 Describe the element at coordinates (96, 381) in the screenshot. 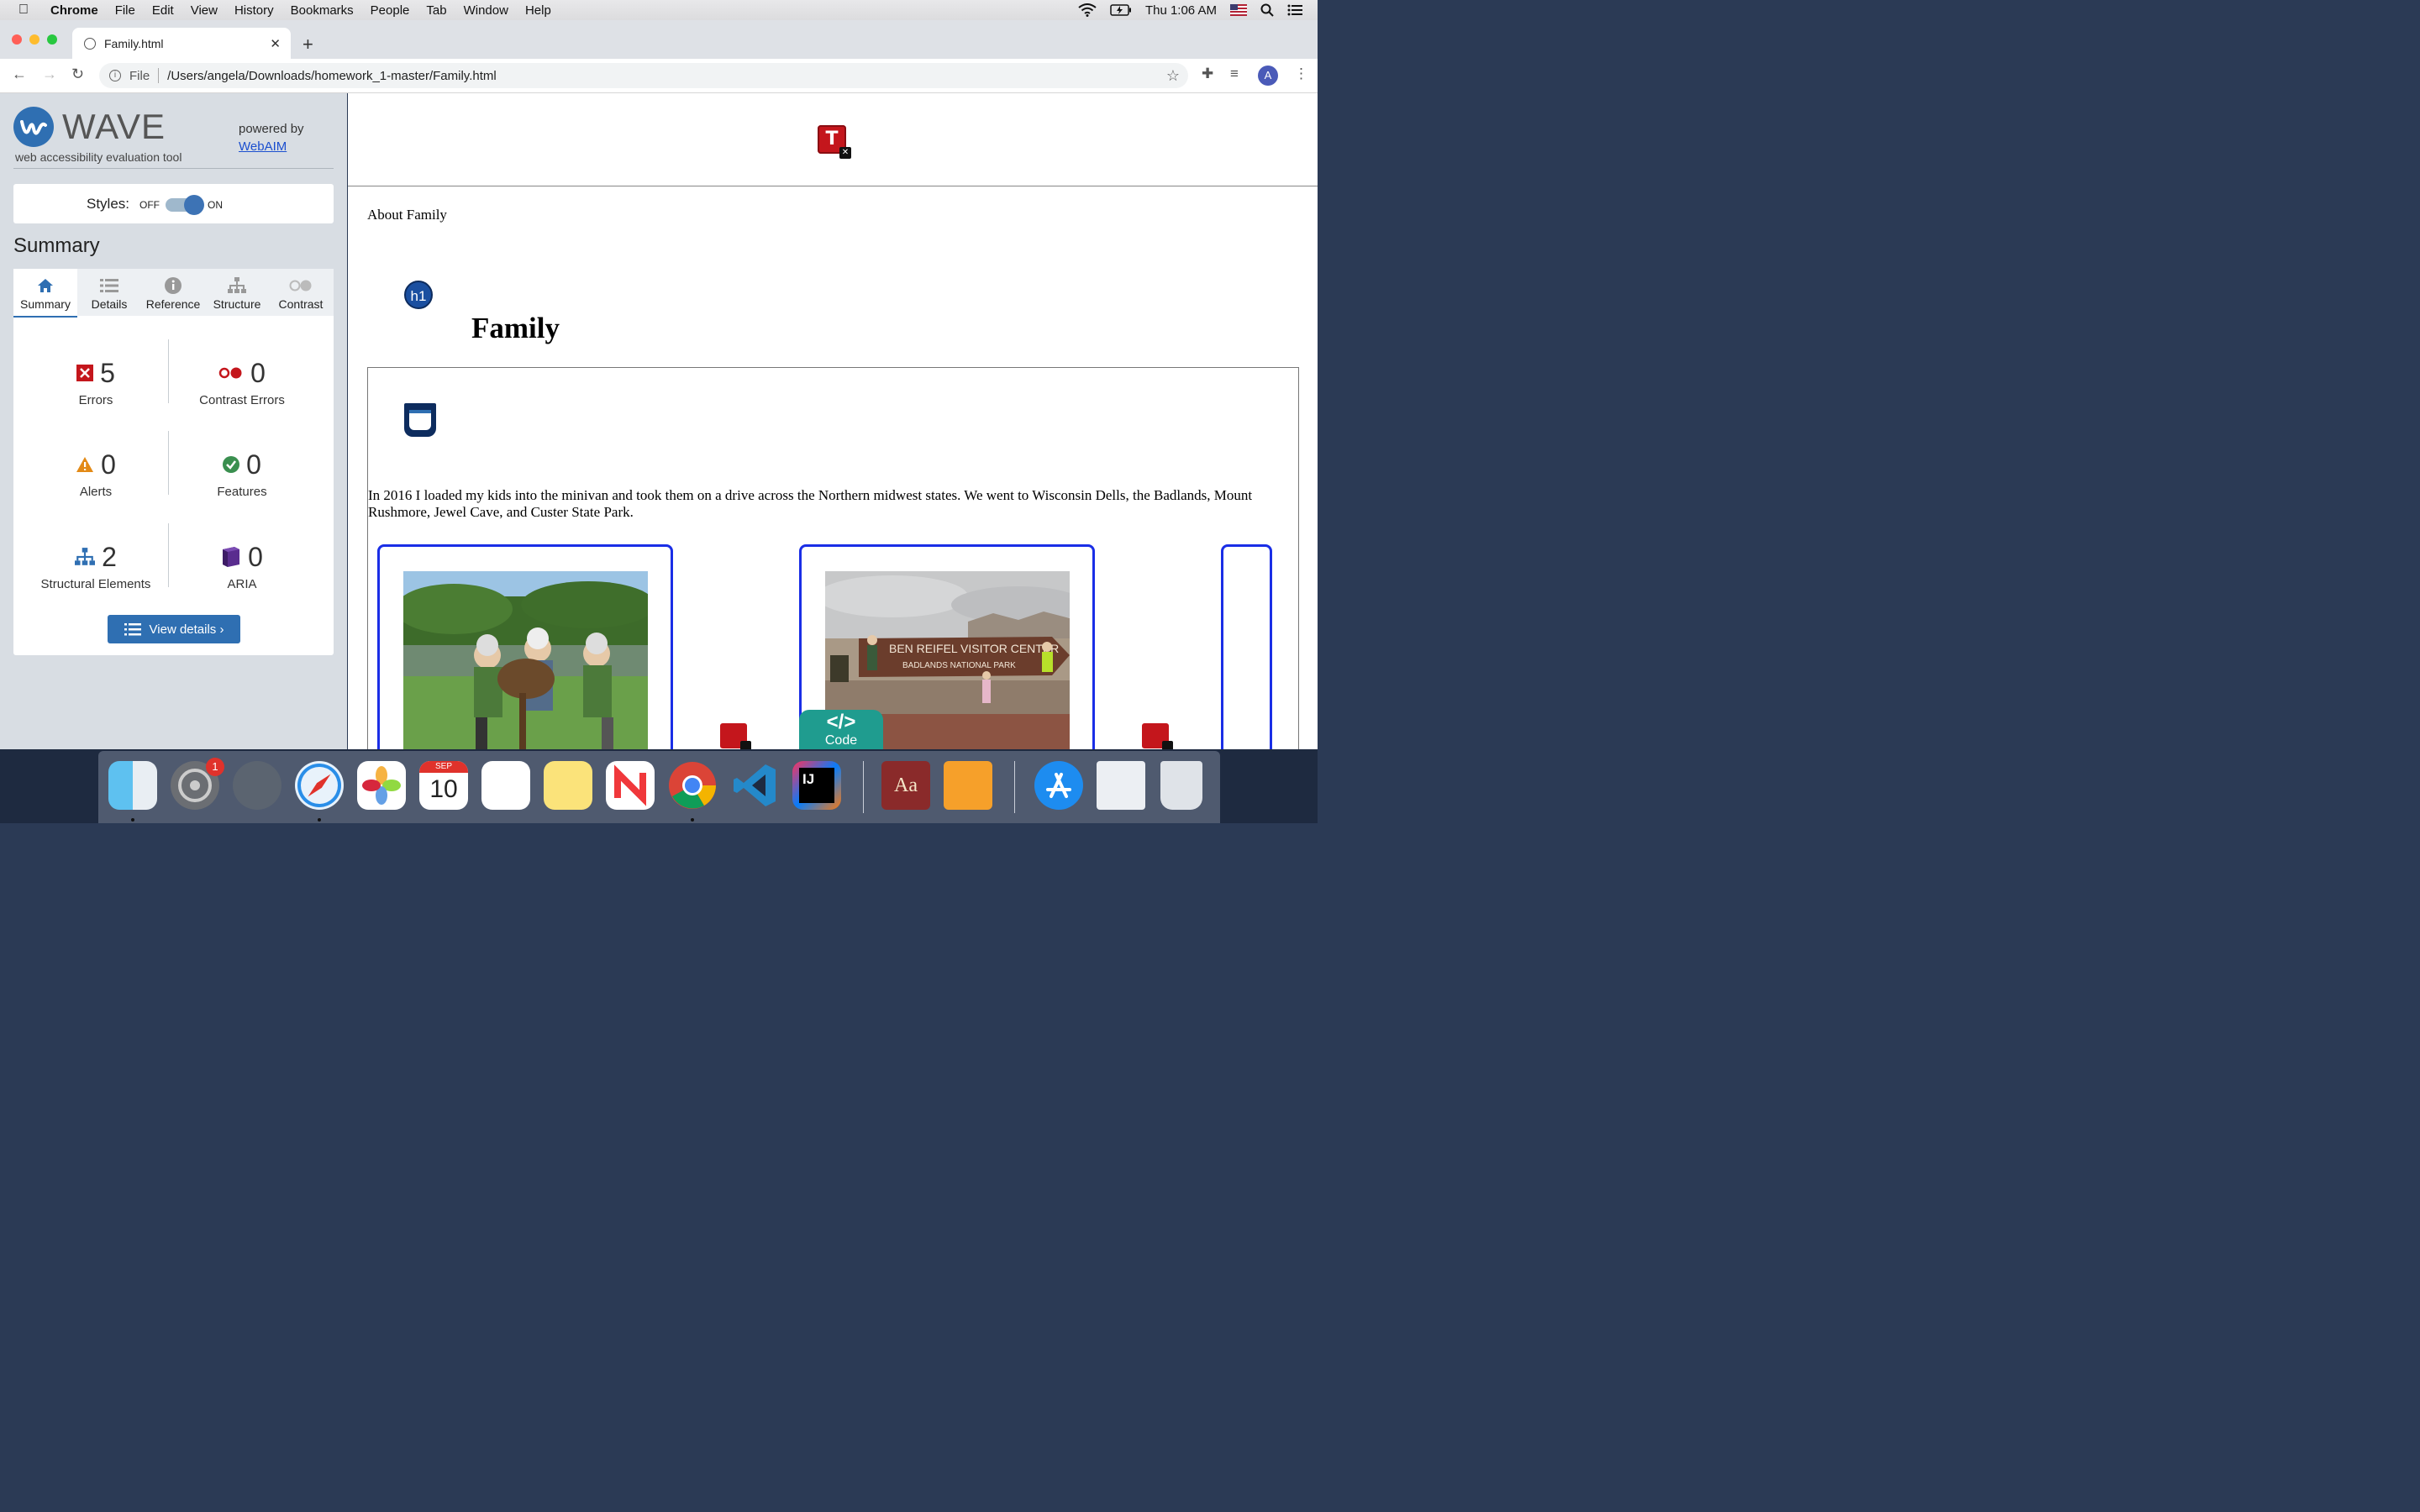

I see `stat-errors: 5 Errors` at that location.